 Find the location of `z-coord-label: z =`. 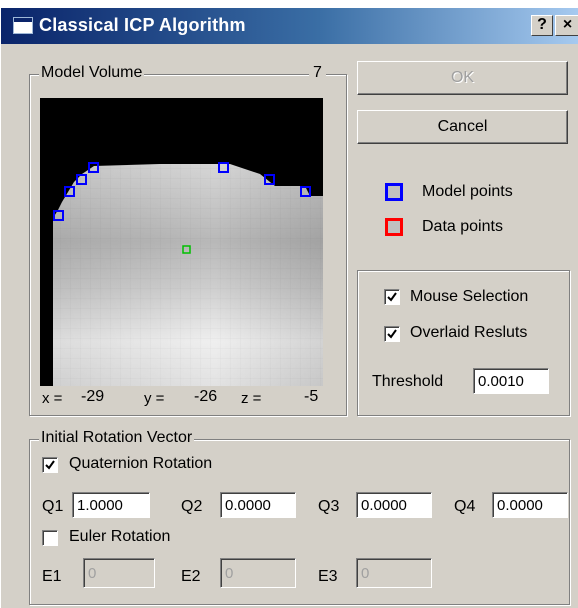

z-coord-label: z = is located at coordinates (251, 398).